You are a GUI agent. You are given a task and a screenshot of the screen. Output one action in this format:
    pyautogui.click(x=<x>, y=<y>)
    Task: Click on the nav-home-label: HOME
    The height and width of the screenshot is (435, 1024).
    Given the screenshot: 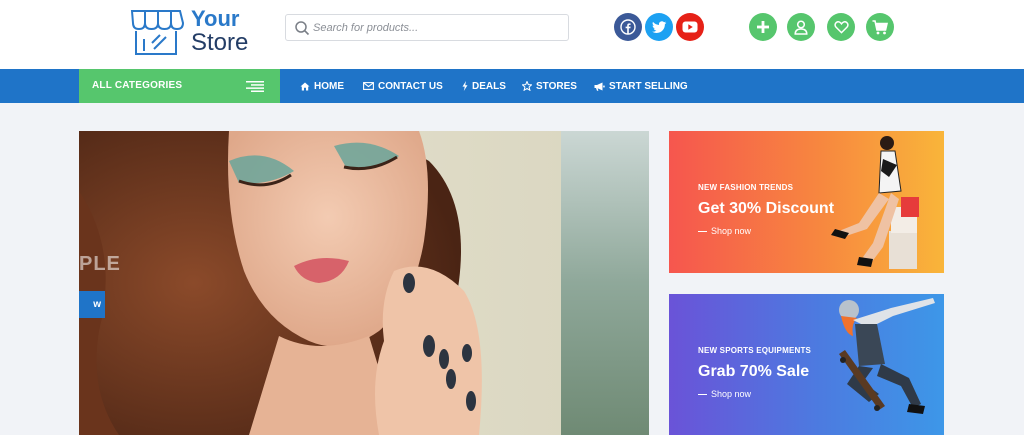 What is the action you would take?
    pyautogui.click(x=329, y=86)
    